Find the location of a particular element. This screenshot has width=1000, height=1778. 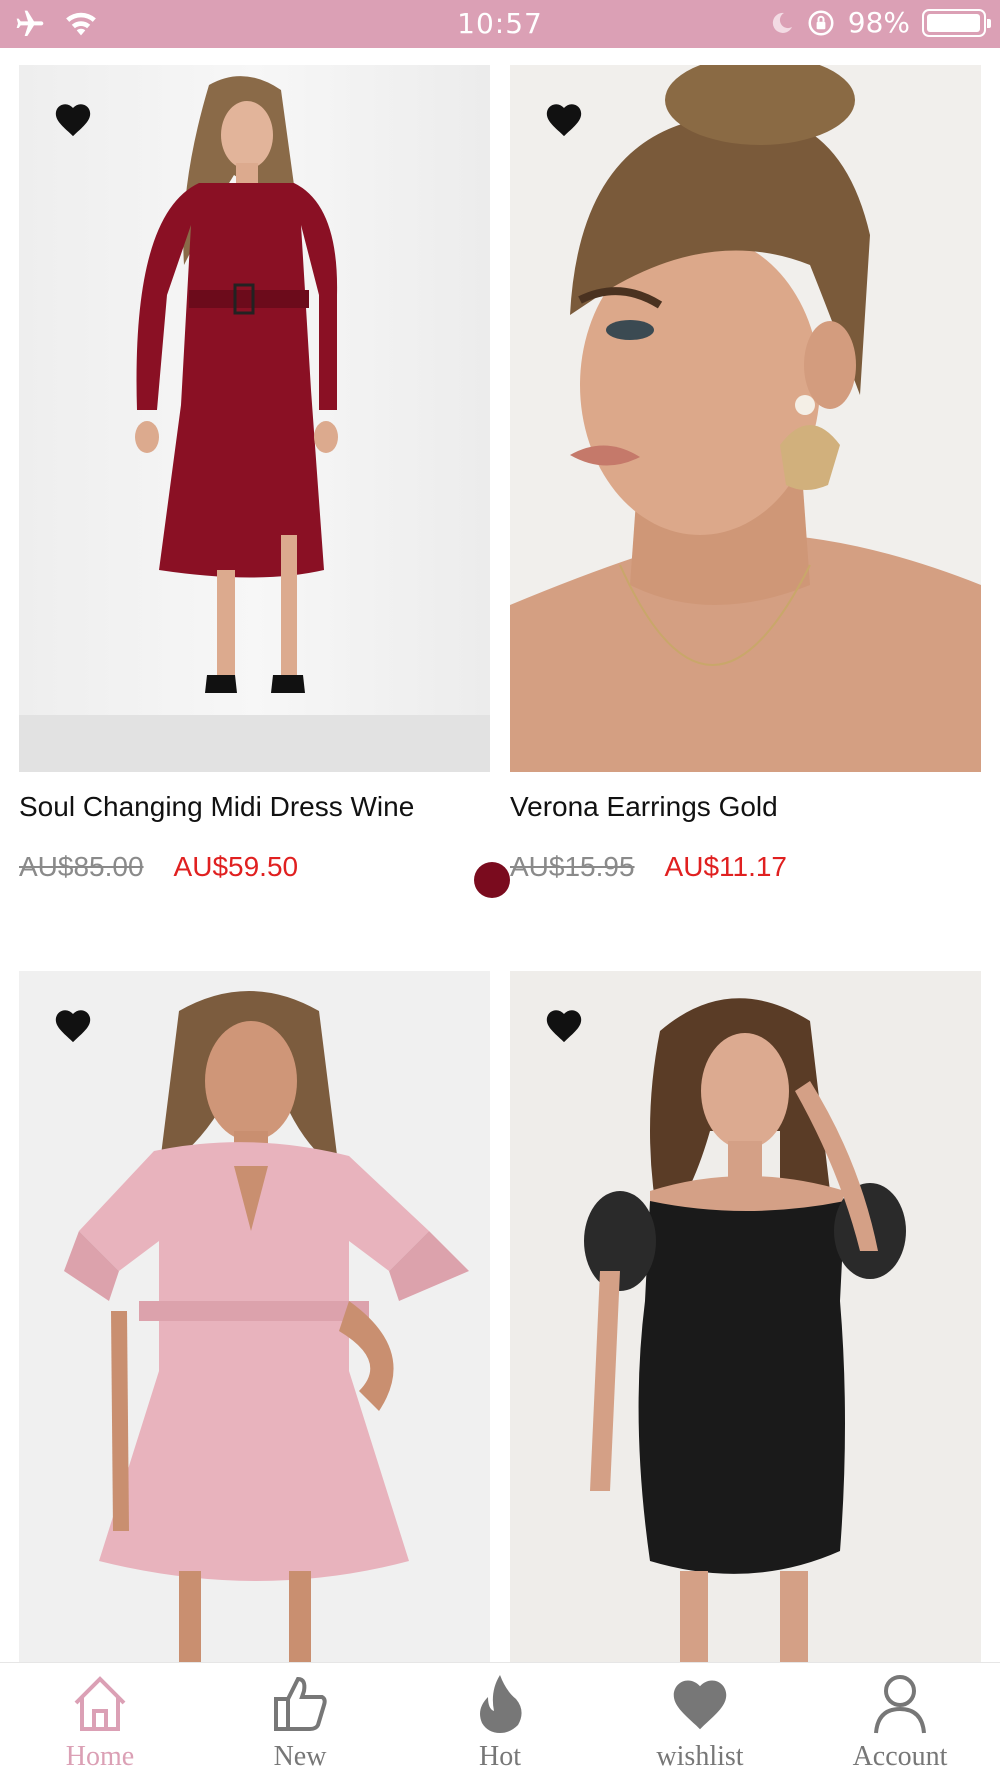

original-price: AU$15.95 is located at coordinates (572, 866).